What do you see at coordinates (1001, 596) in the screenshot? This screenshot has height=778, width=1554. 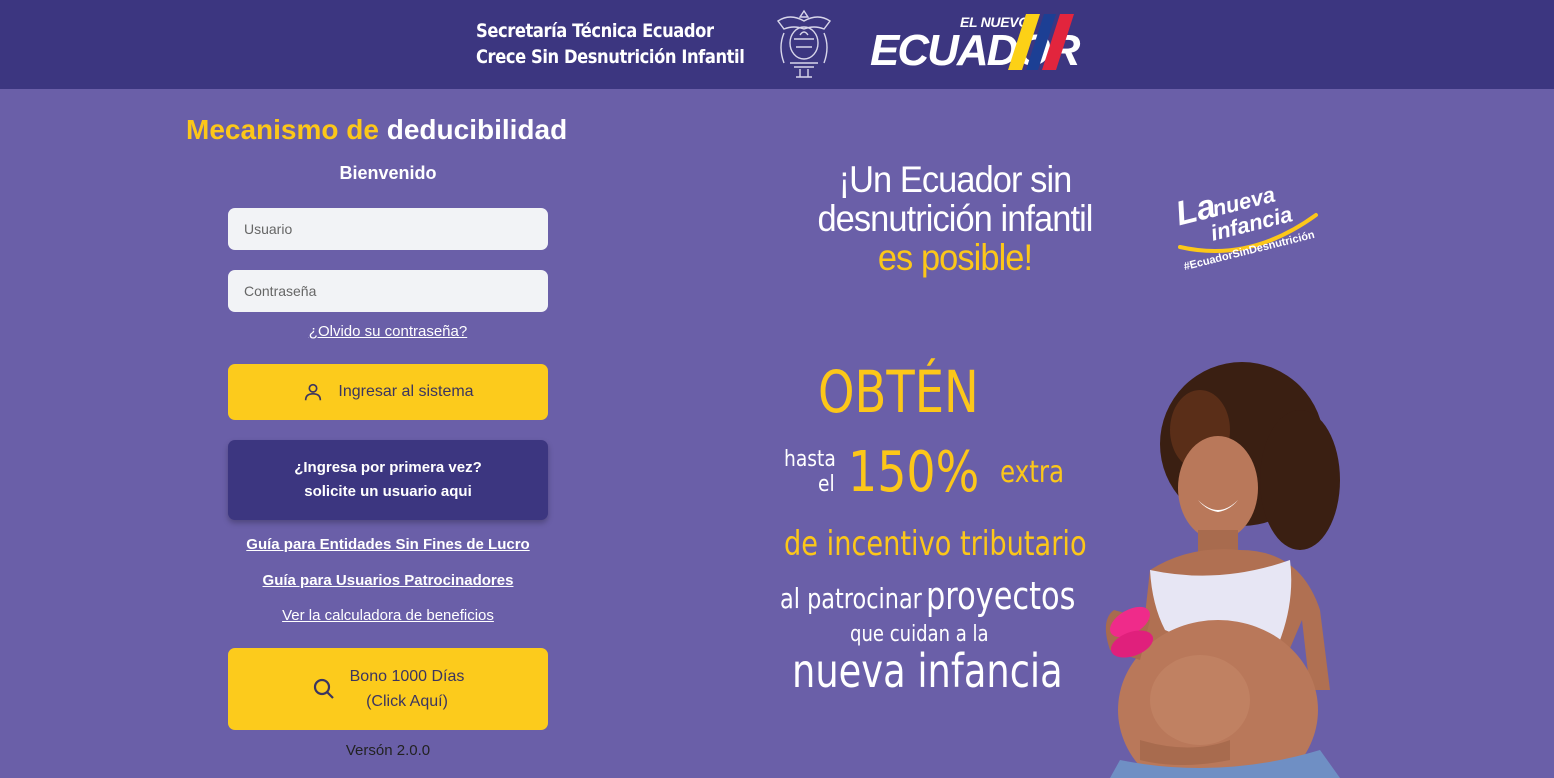 I see `promo-proyectos: proyectos` at bounding box center [1001, 596].